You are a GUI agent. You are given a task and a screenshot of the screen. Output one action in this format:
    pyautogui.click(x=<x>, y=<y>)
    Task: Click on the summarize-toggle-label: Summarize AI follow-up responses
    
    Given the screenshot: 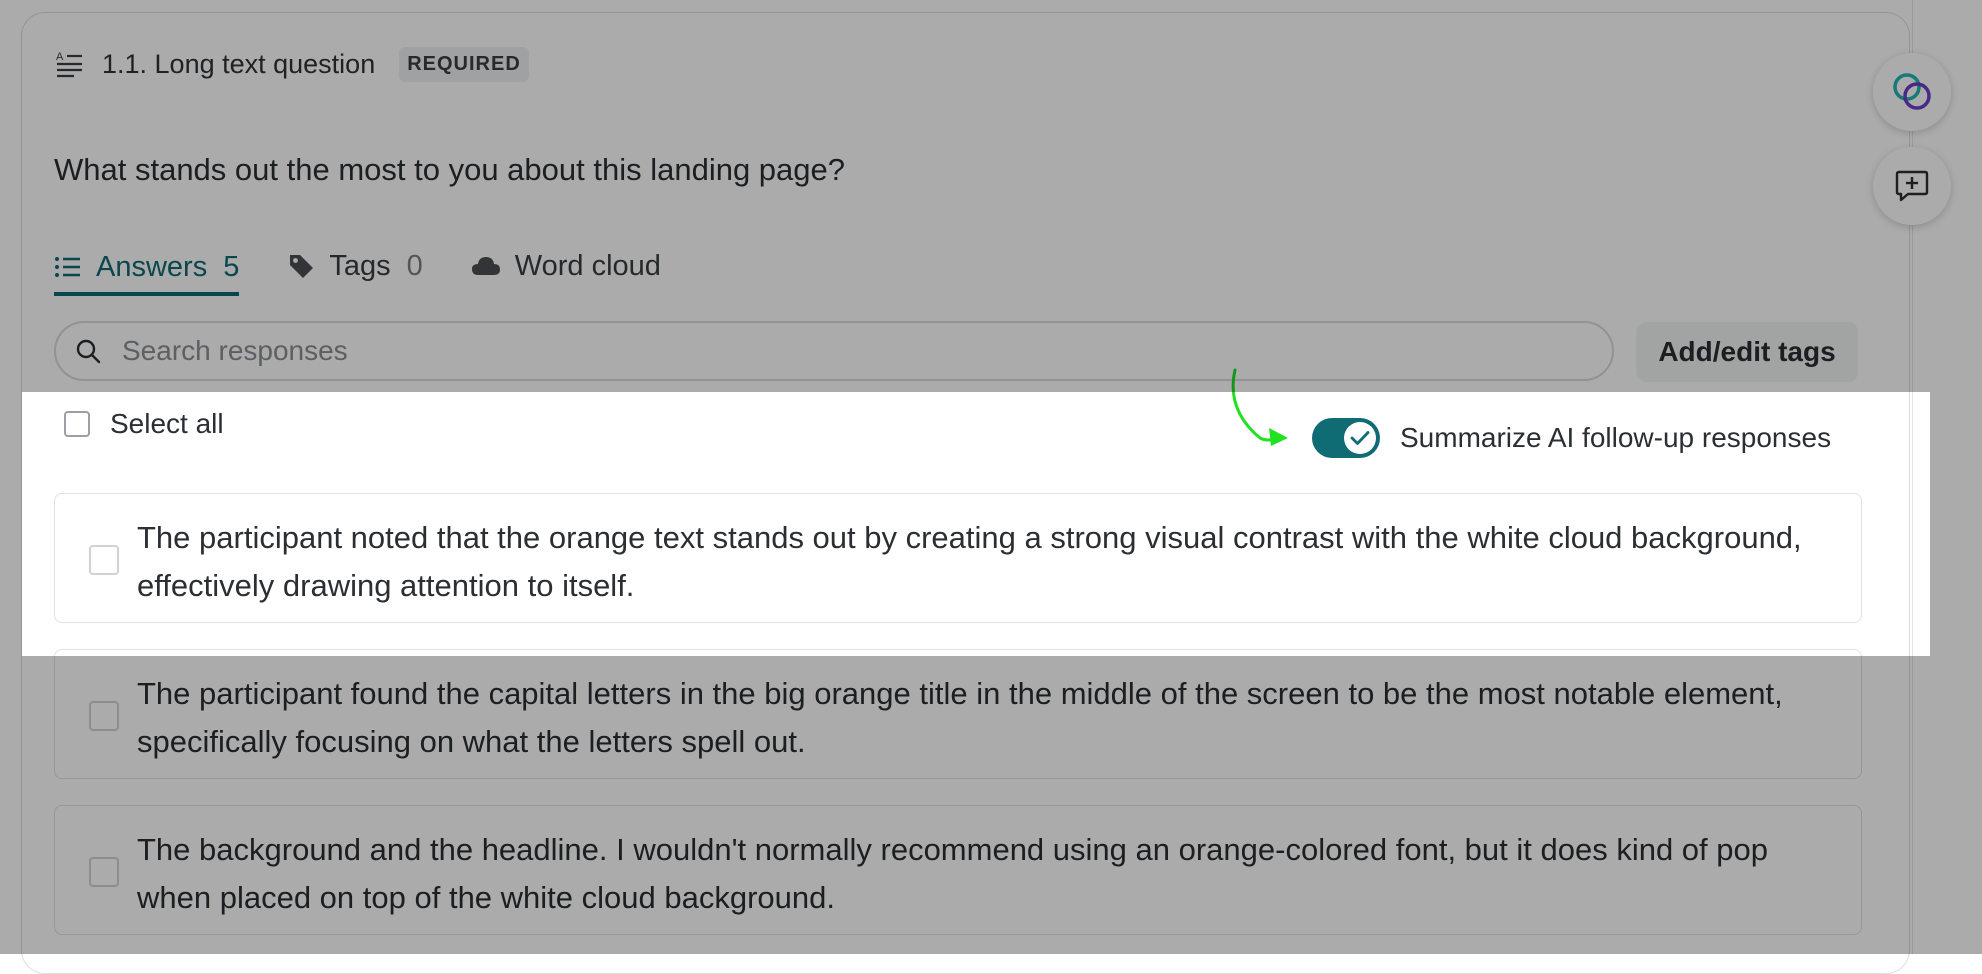 What is the action you would take?
    pyautogui.click(x=1616, y=437)
    